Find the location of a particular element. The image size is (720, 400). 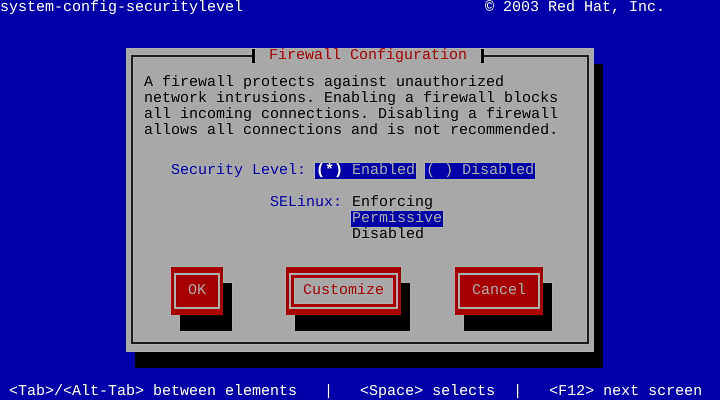

radio-label: Enabled is located at coordinates (384, 171).